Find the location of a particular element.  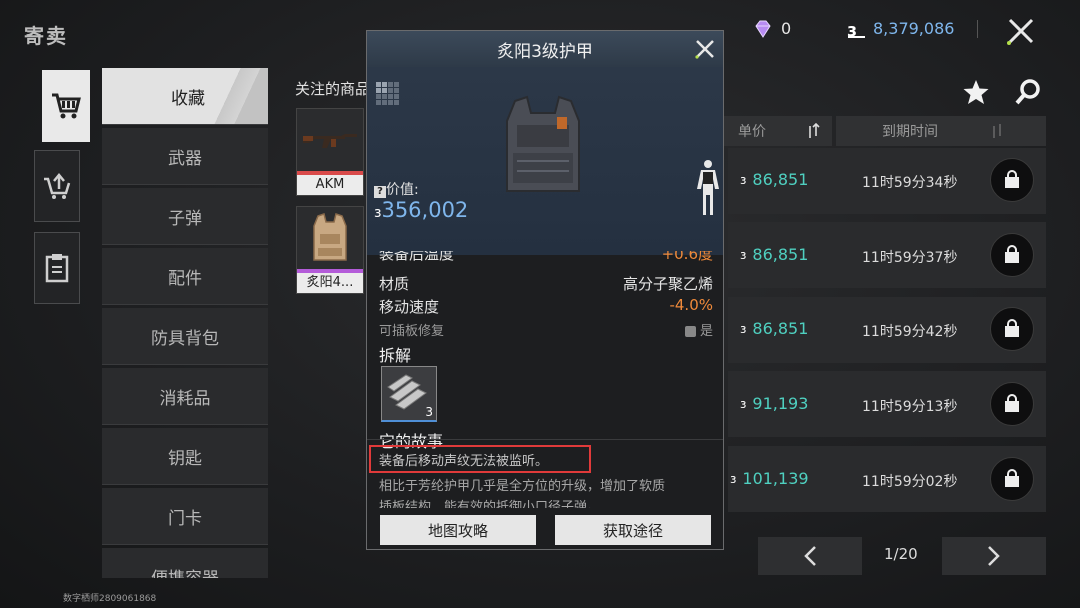

search-icon is located at coordinates (1028, 92).